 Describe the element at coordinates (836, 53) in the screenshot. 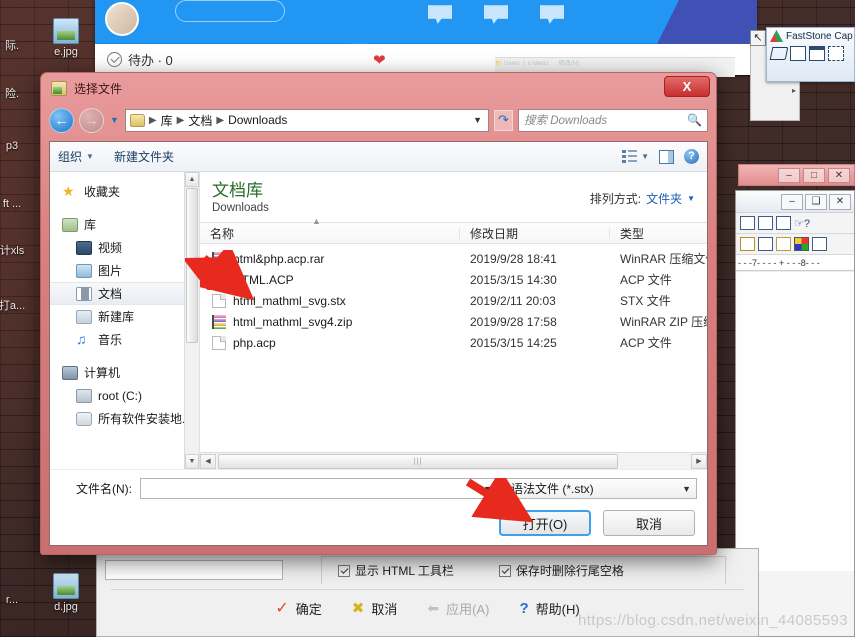

I see `region-icon` at that location.